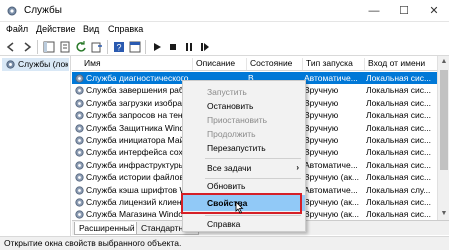 The image size is (449, 250). What do you see at coordinates (244, 106) in the screenshot?
I see `menu-item-stop: Остановить` at bounding box center [244, 106].